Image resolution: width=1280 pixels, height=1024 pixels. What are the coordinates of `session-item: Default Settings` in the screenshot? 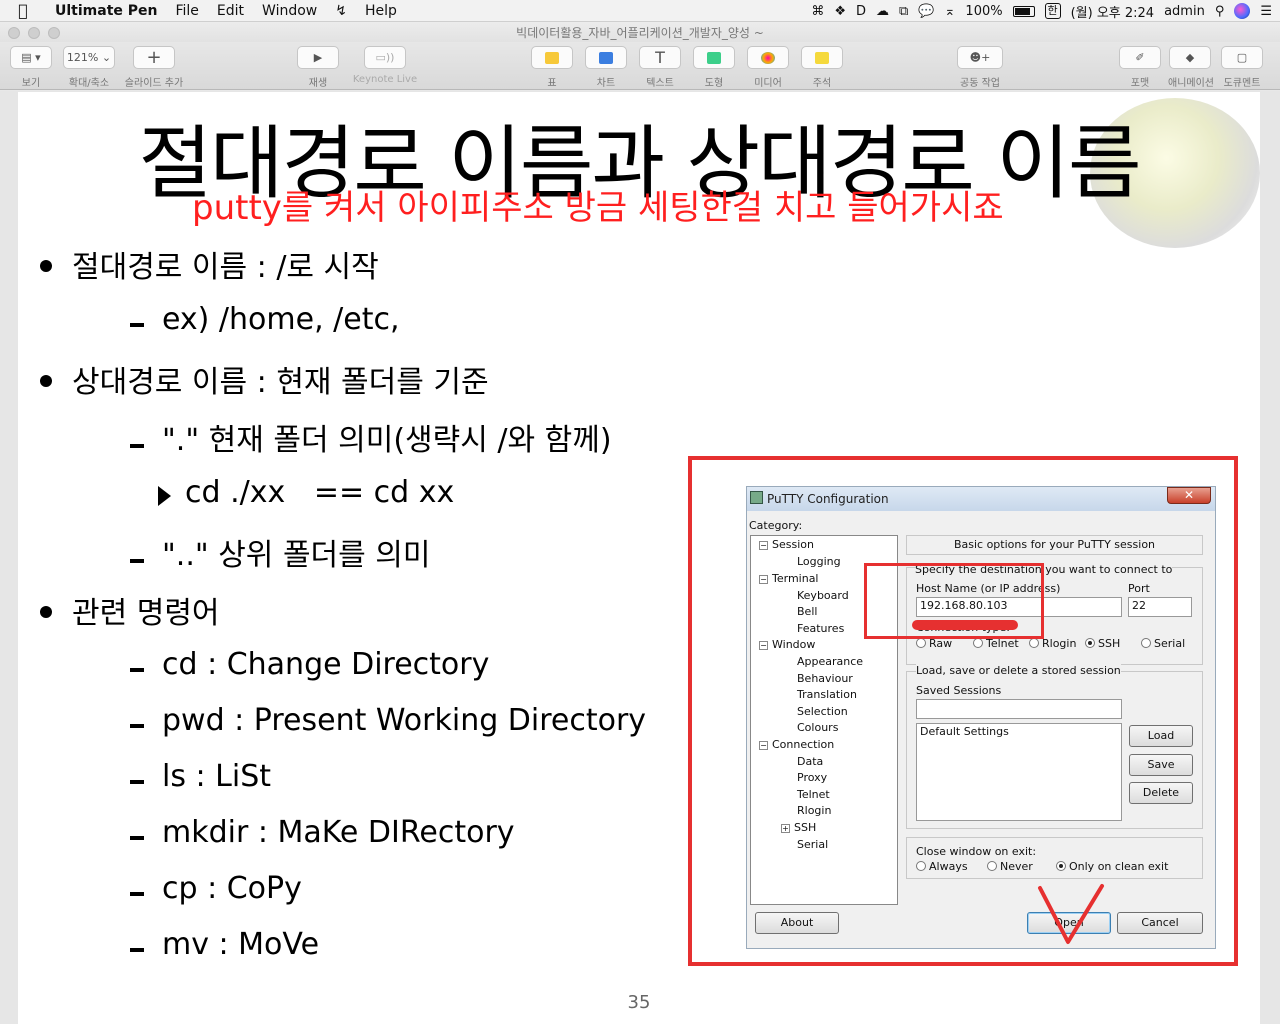 It's located at (1020, 732).